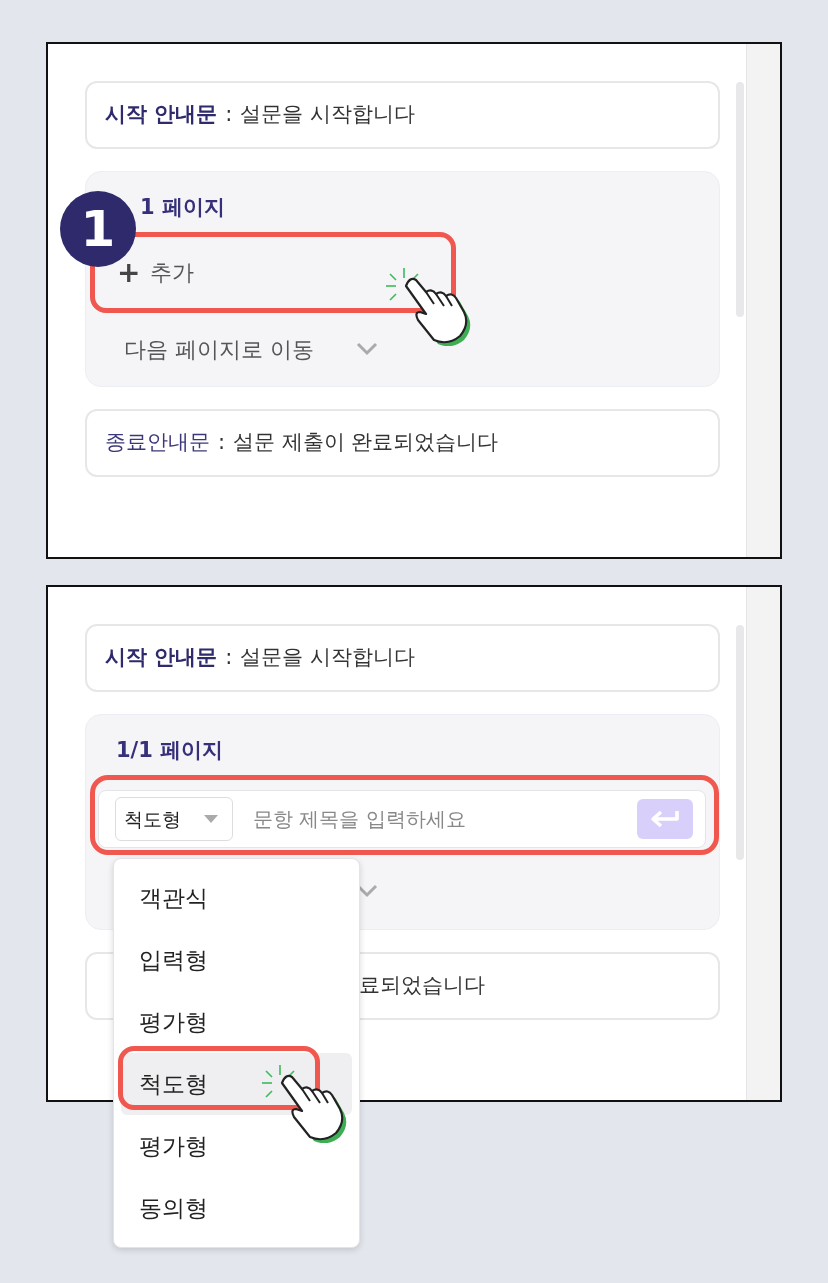  What do you see at coordinates (182, 207) in the screenshot?
I see `page-title: 1 페이지` at bounding box center [182, 207].